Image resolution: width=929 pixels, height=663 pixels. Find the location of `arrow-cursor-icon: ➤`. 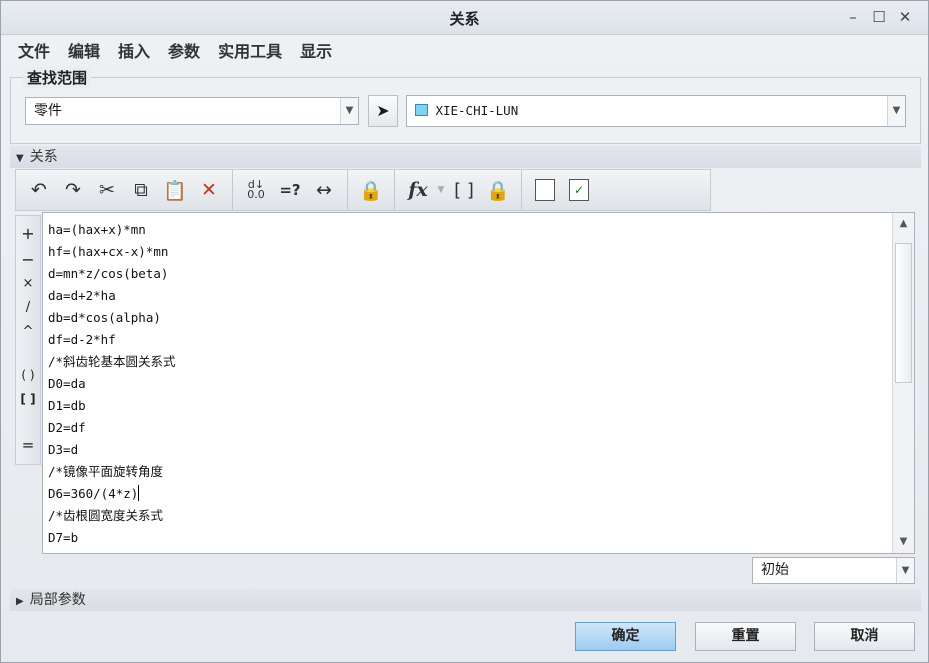

arrow-cursor-icon: ➤ is located at coordinates (383, 110).